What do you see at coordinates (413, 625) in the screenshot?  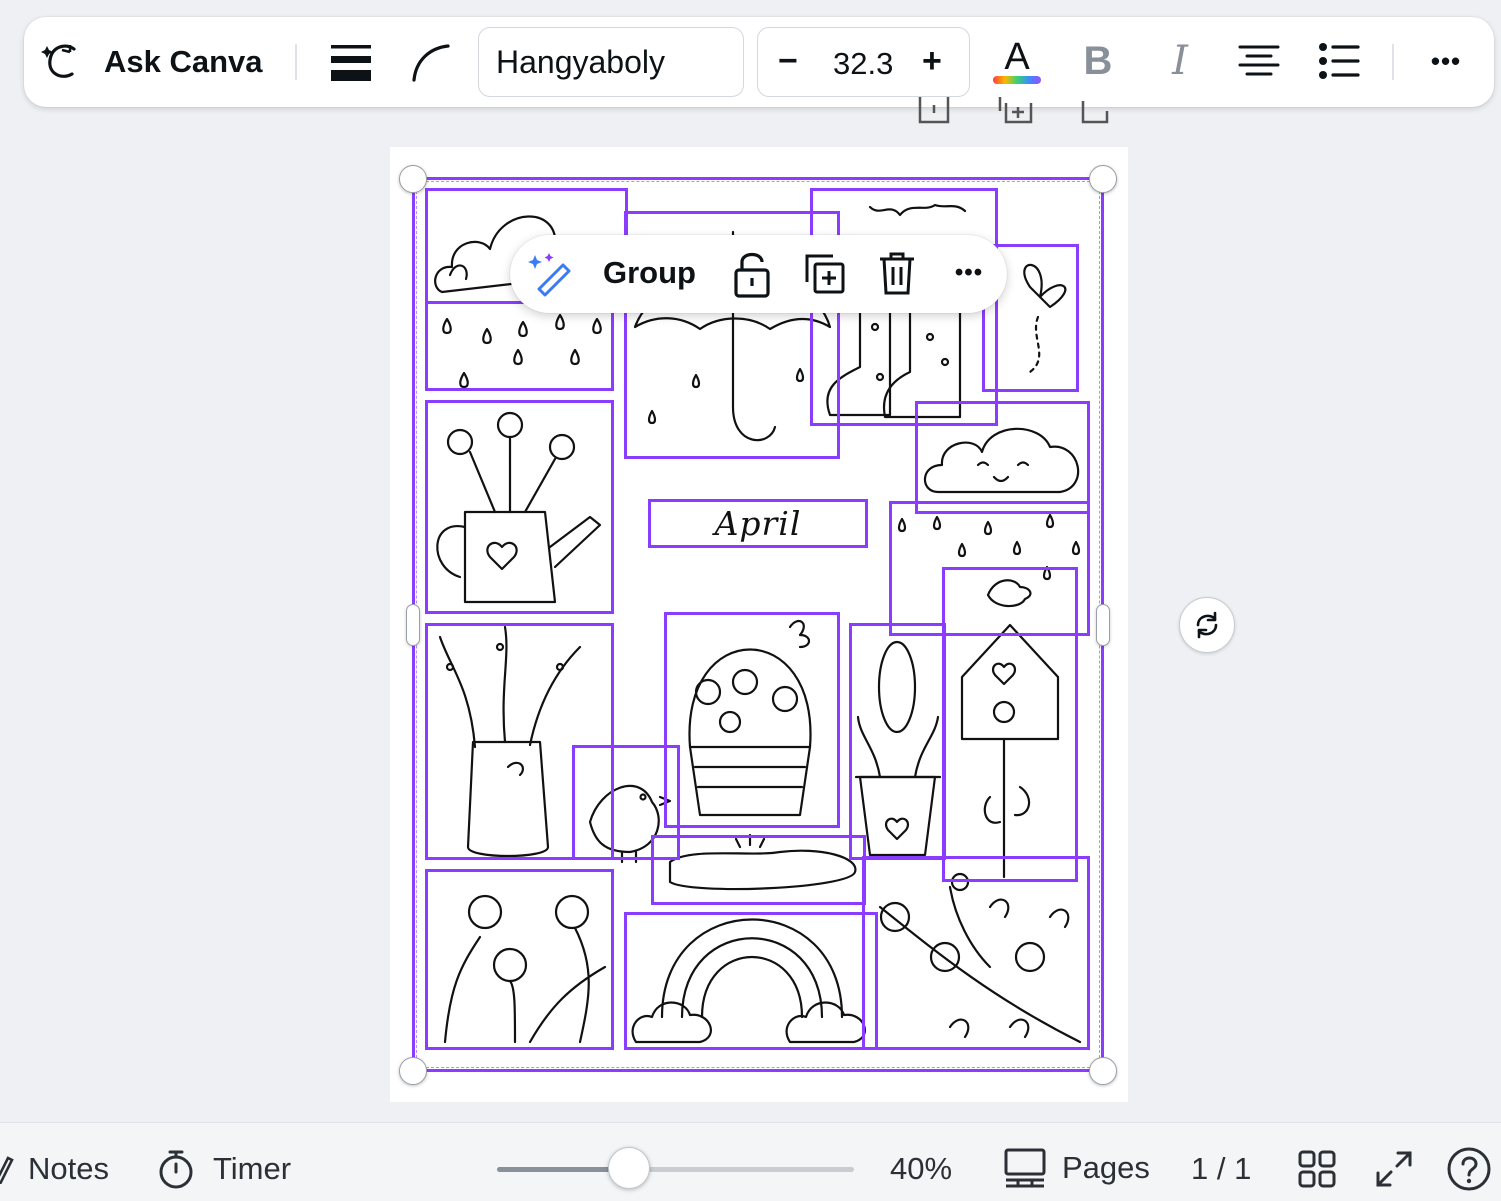 I see `resize-handle-left` at bounding box center [413, 625].